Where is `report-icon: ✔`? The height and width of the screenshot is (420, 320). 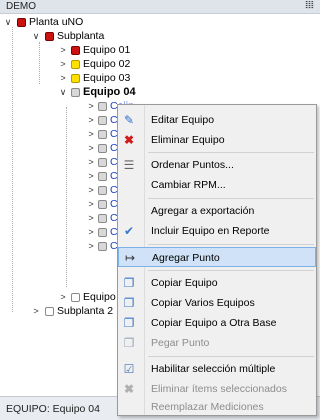
report-icon: ✔ is located at coordinates (129, 231).